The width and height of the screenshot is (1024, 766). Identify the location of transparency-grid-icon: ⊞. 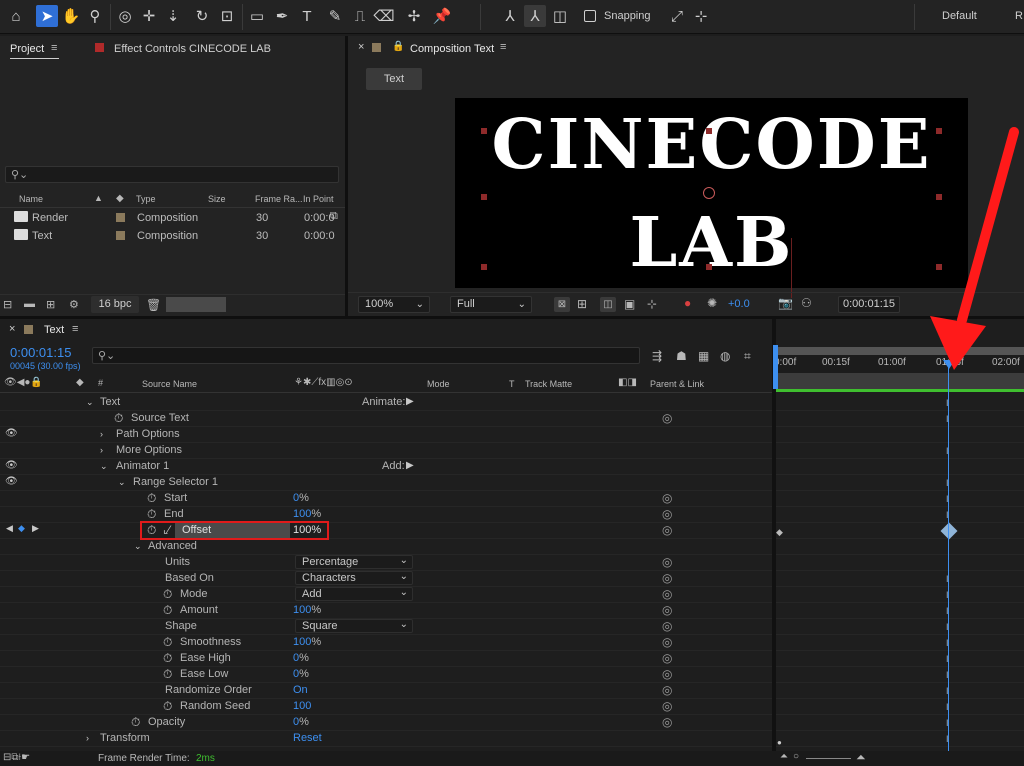
(582, 304).